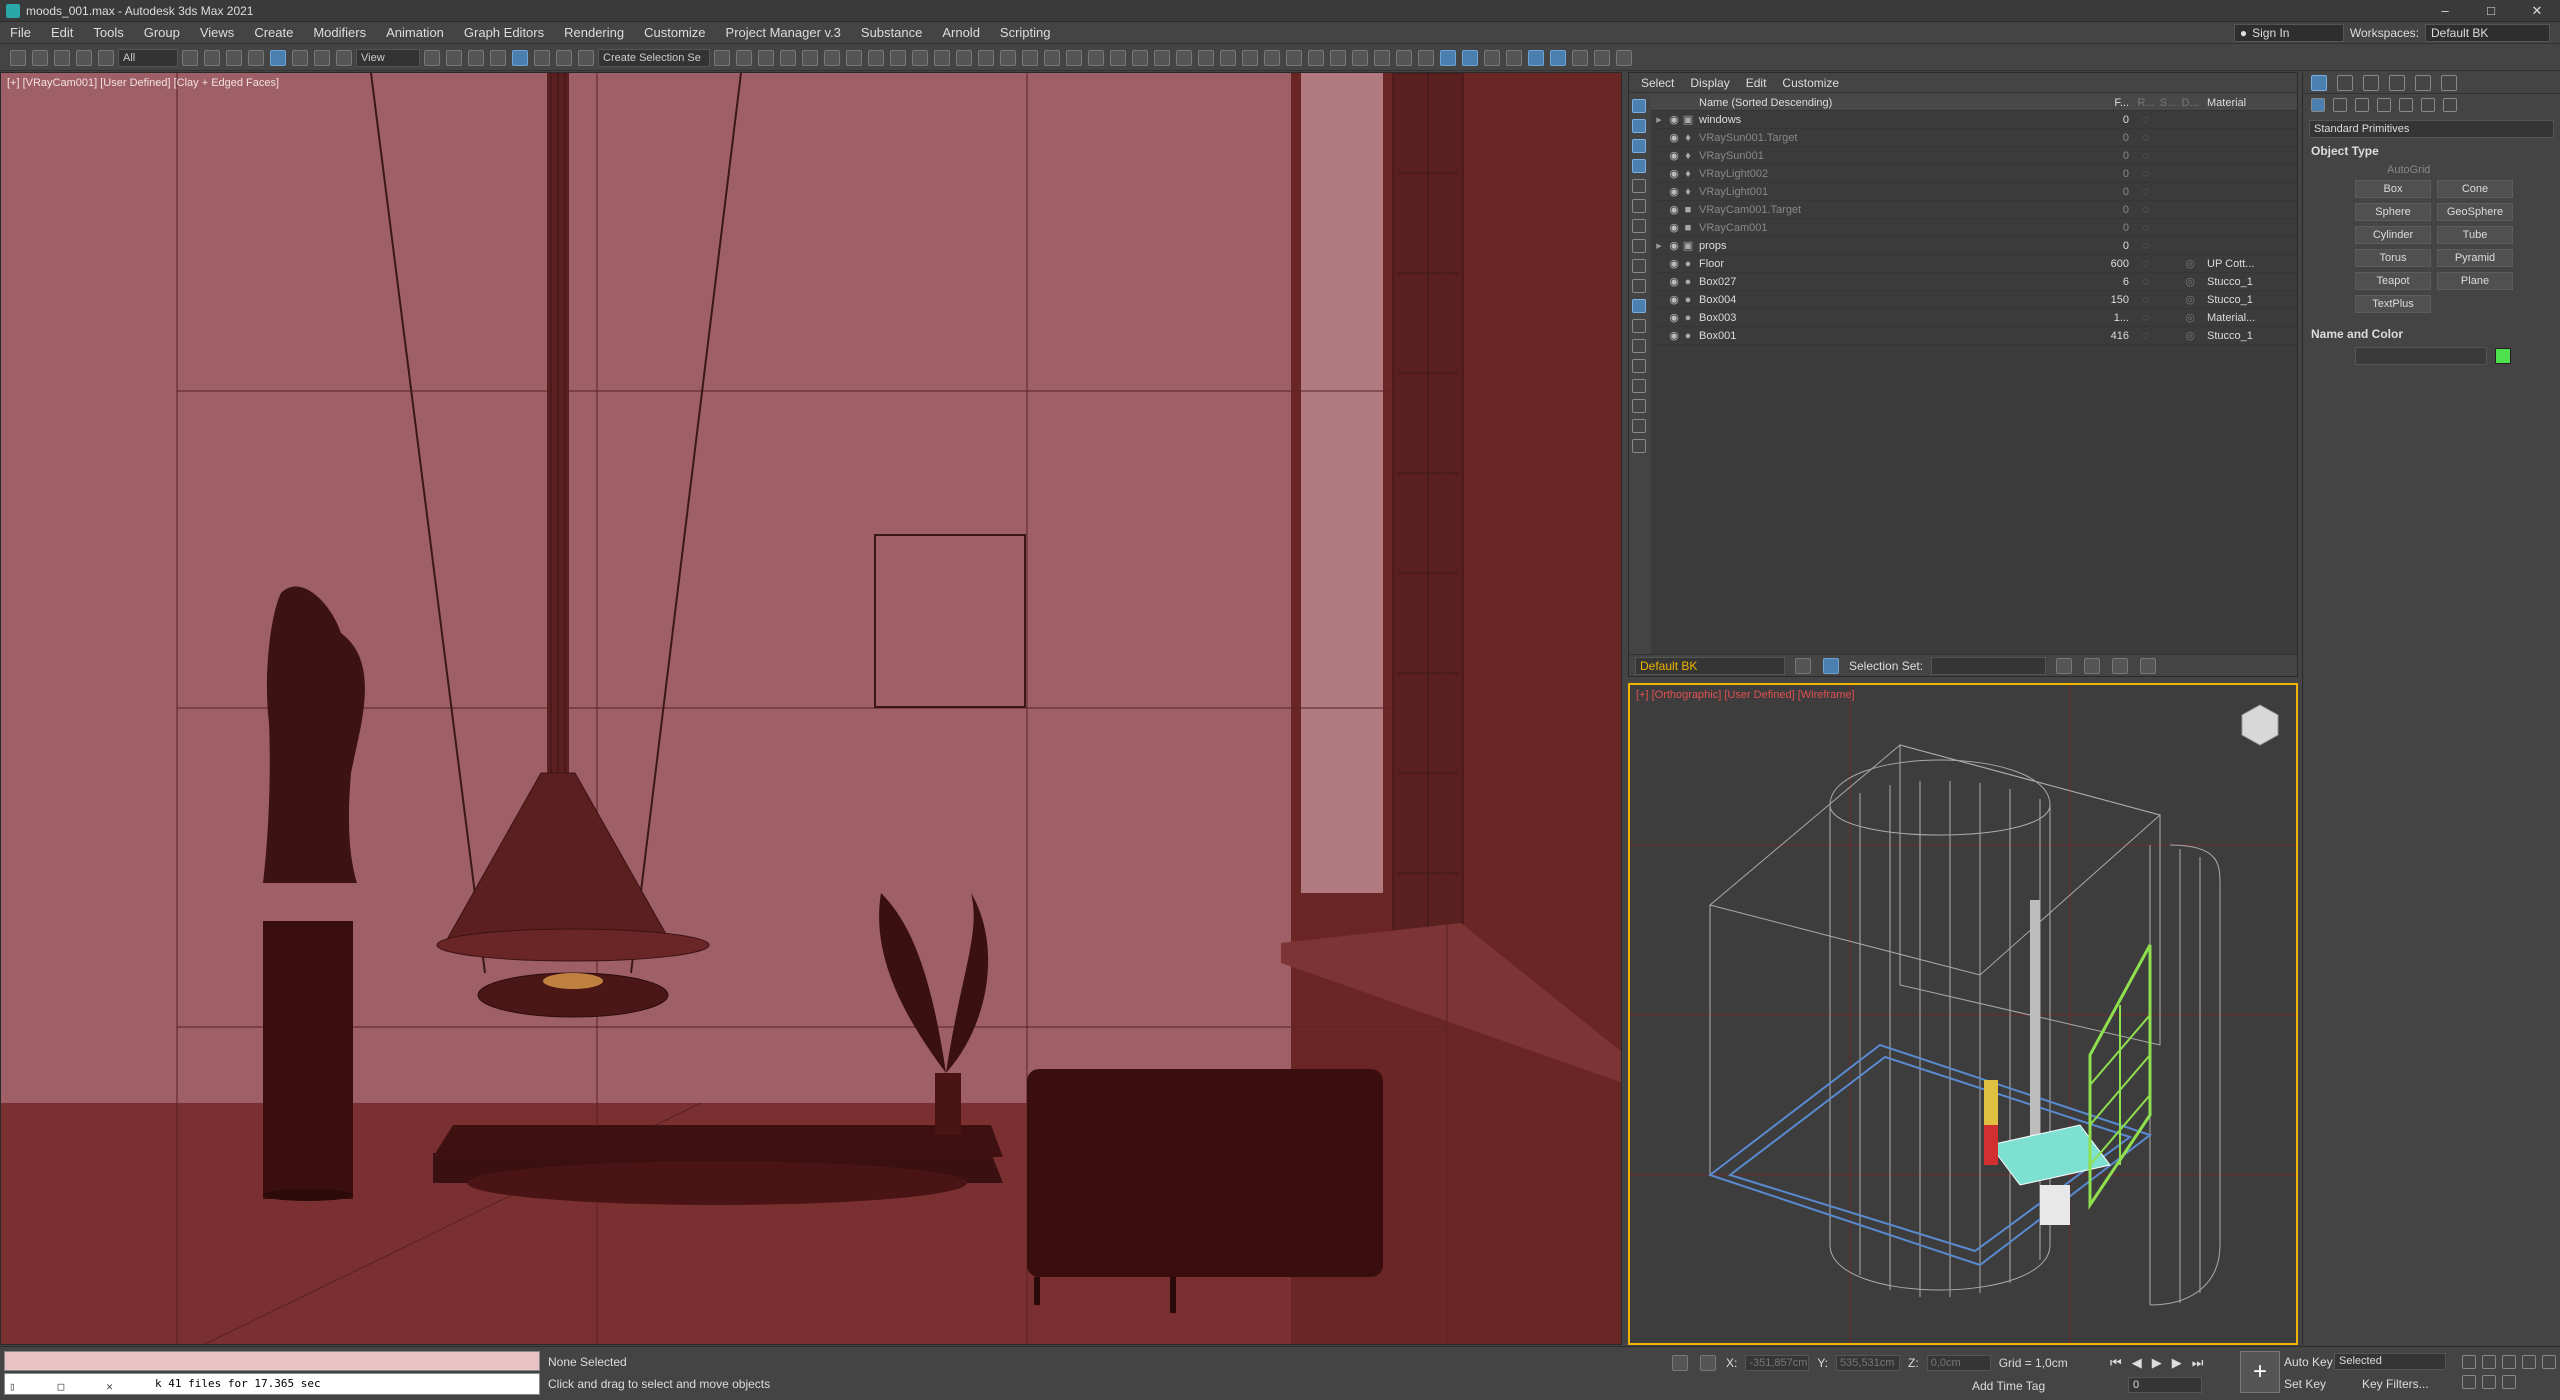  Describe the element at coordinates (1974, 174) in the screenshot. I see `table-row: ◉ ♦ VRayLight002 0 ◌` at that location.